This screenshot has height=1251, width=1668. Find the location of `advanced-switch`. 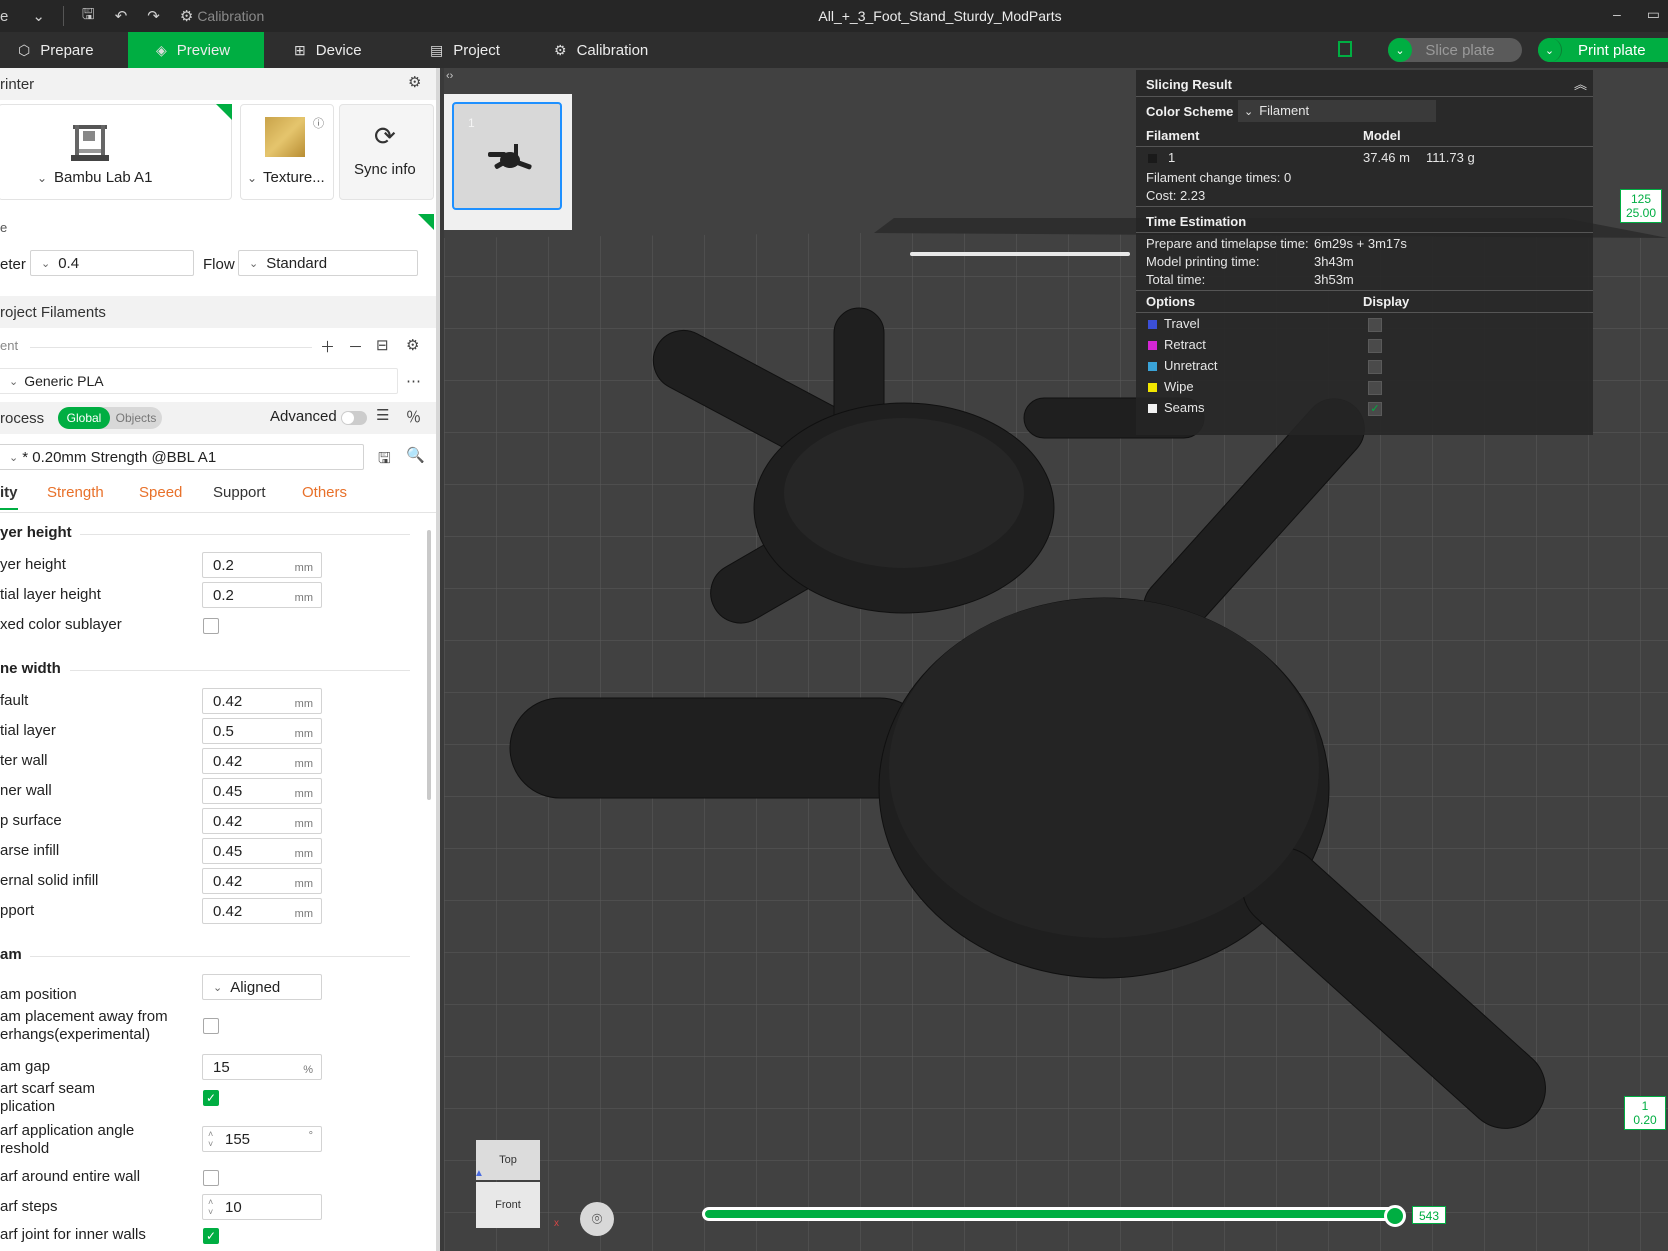

advanced-switch is located at coordinates (354, 418).